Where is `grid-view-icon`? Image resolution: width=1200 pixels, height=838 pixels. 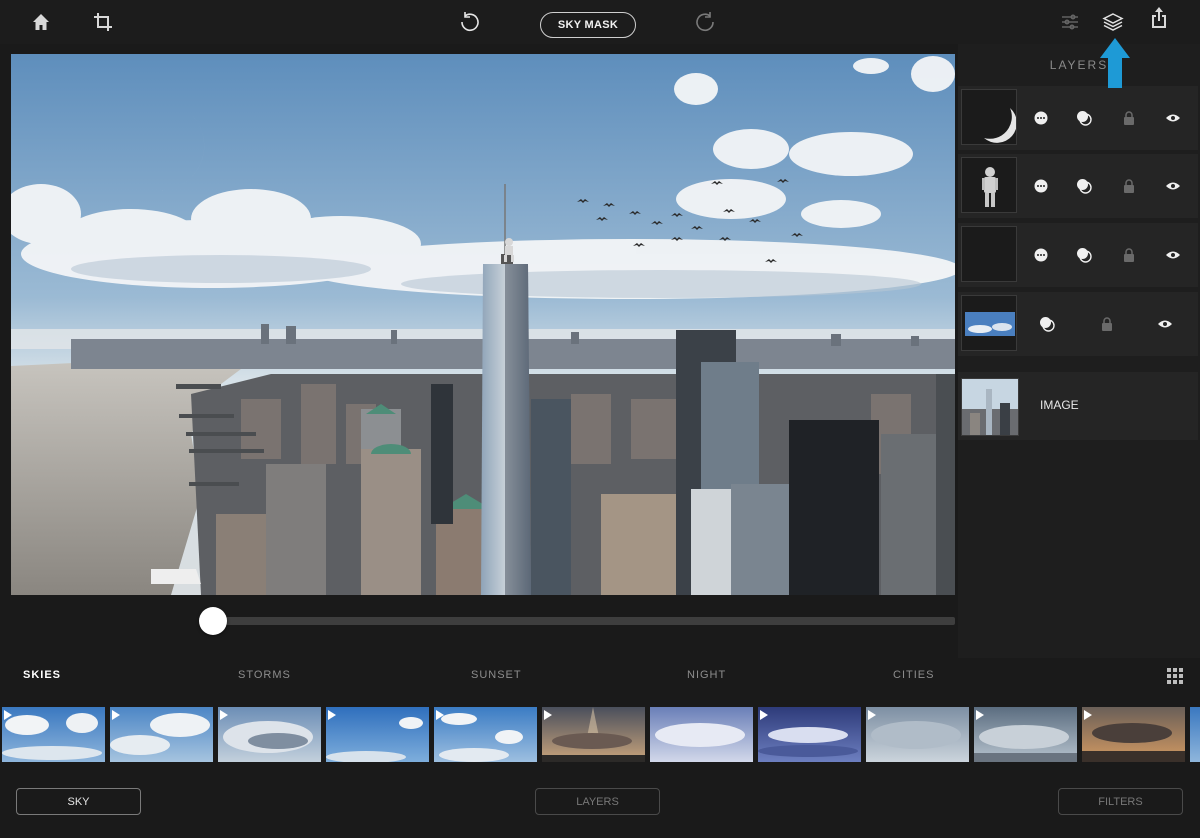
grid-view-icon is located at coordinates (1175, 676).